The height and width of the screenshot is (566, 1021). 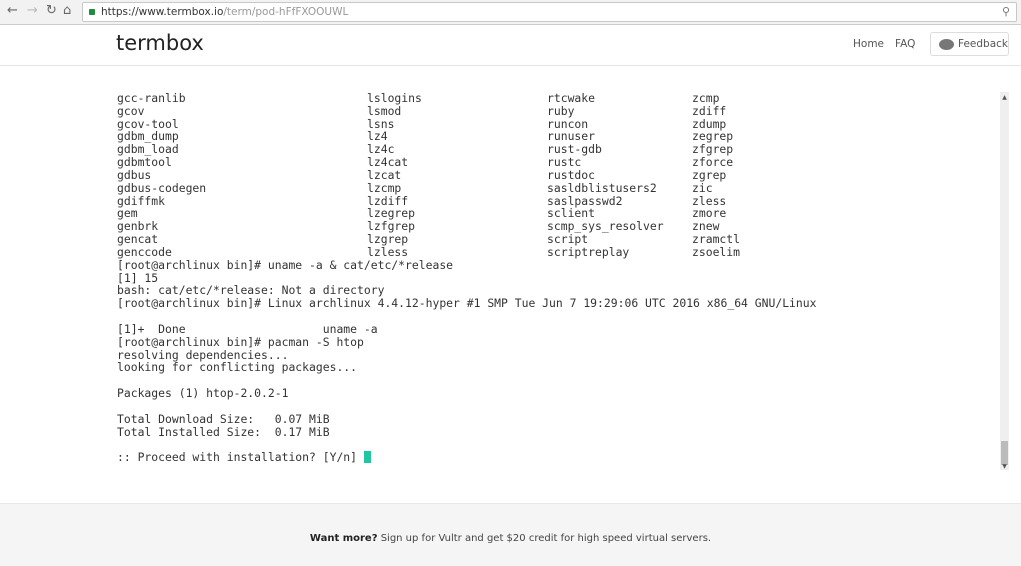 What do you see at coordinates (384, 110) in the screenshot?
I see `ls-entry: lsmod` at bounding box center [384, 110].